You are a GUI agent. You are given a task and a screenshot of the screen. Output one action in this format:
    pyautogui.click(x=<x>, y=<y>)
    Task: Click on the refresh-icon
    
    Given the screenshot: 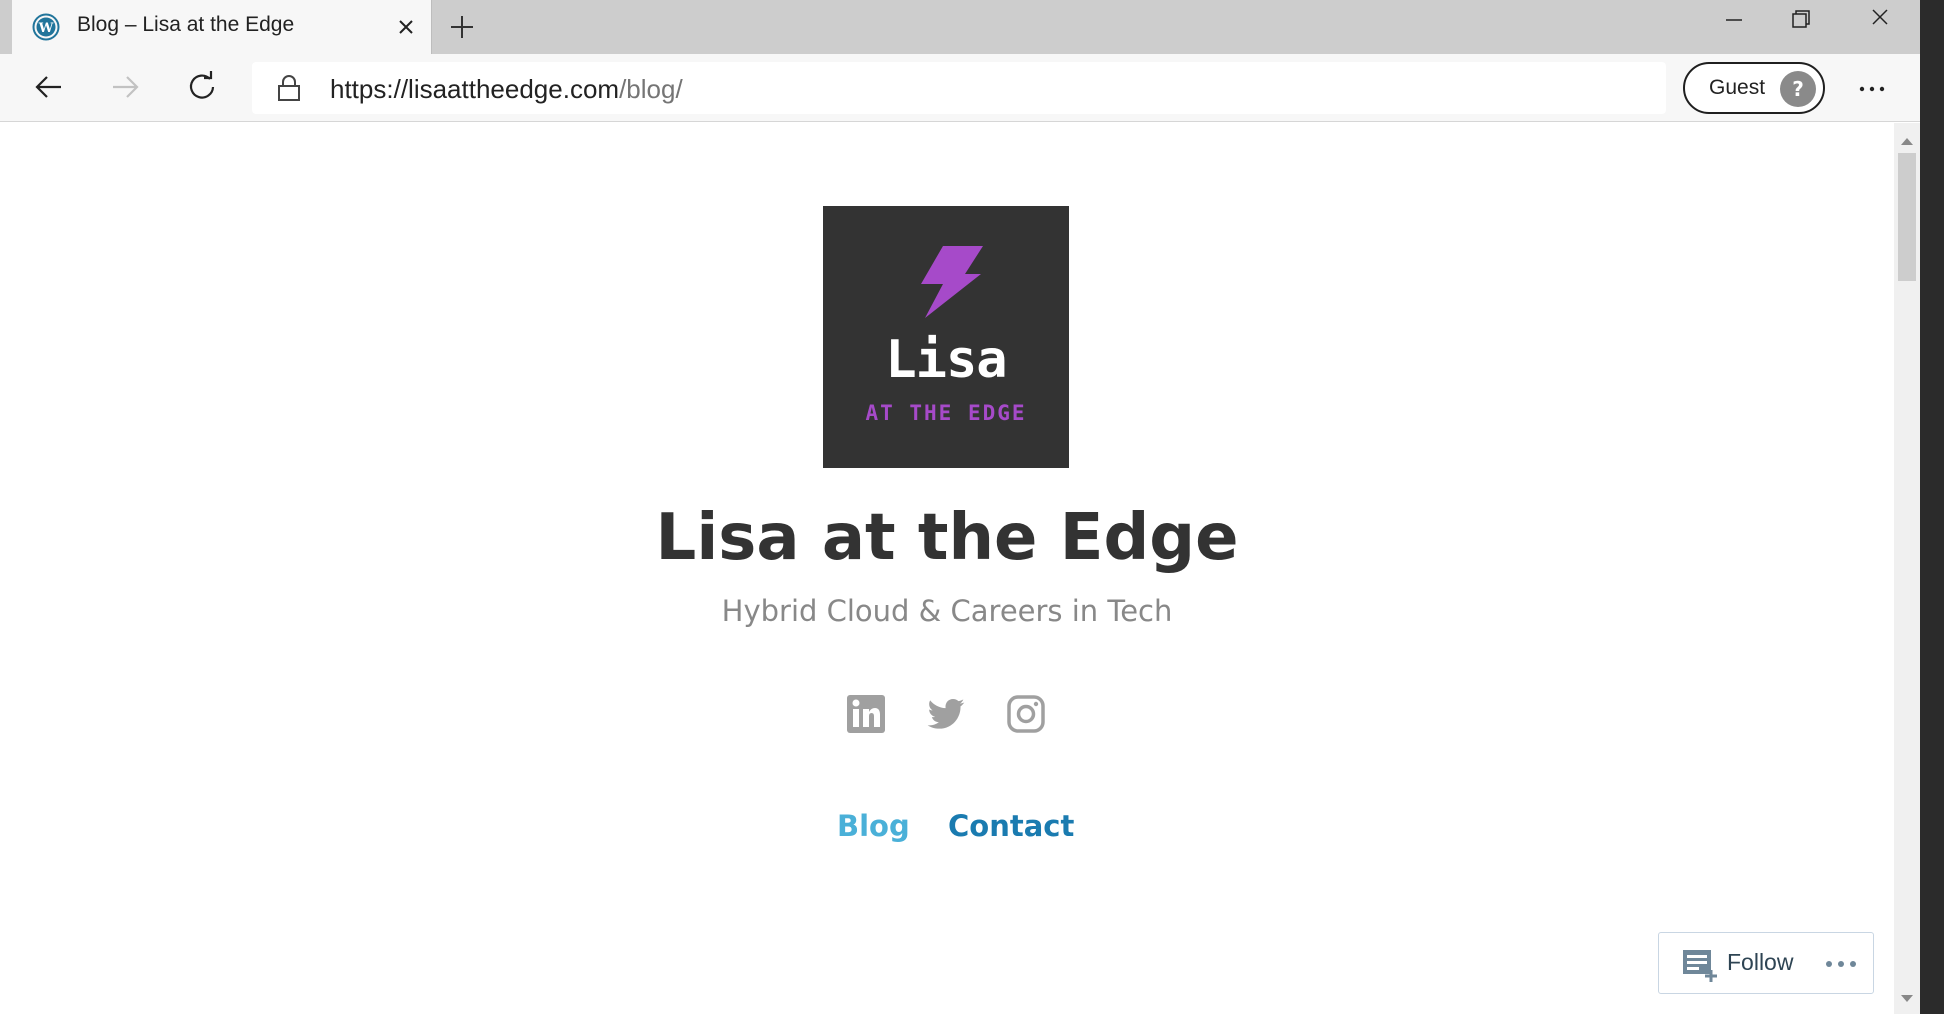 What is the action you would take?
    pyautogui.click(x=202, y=87)
    